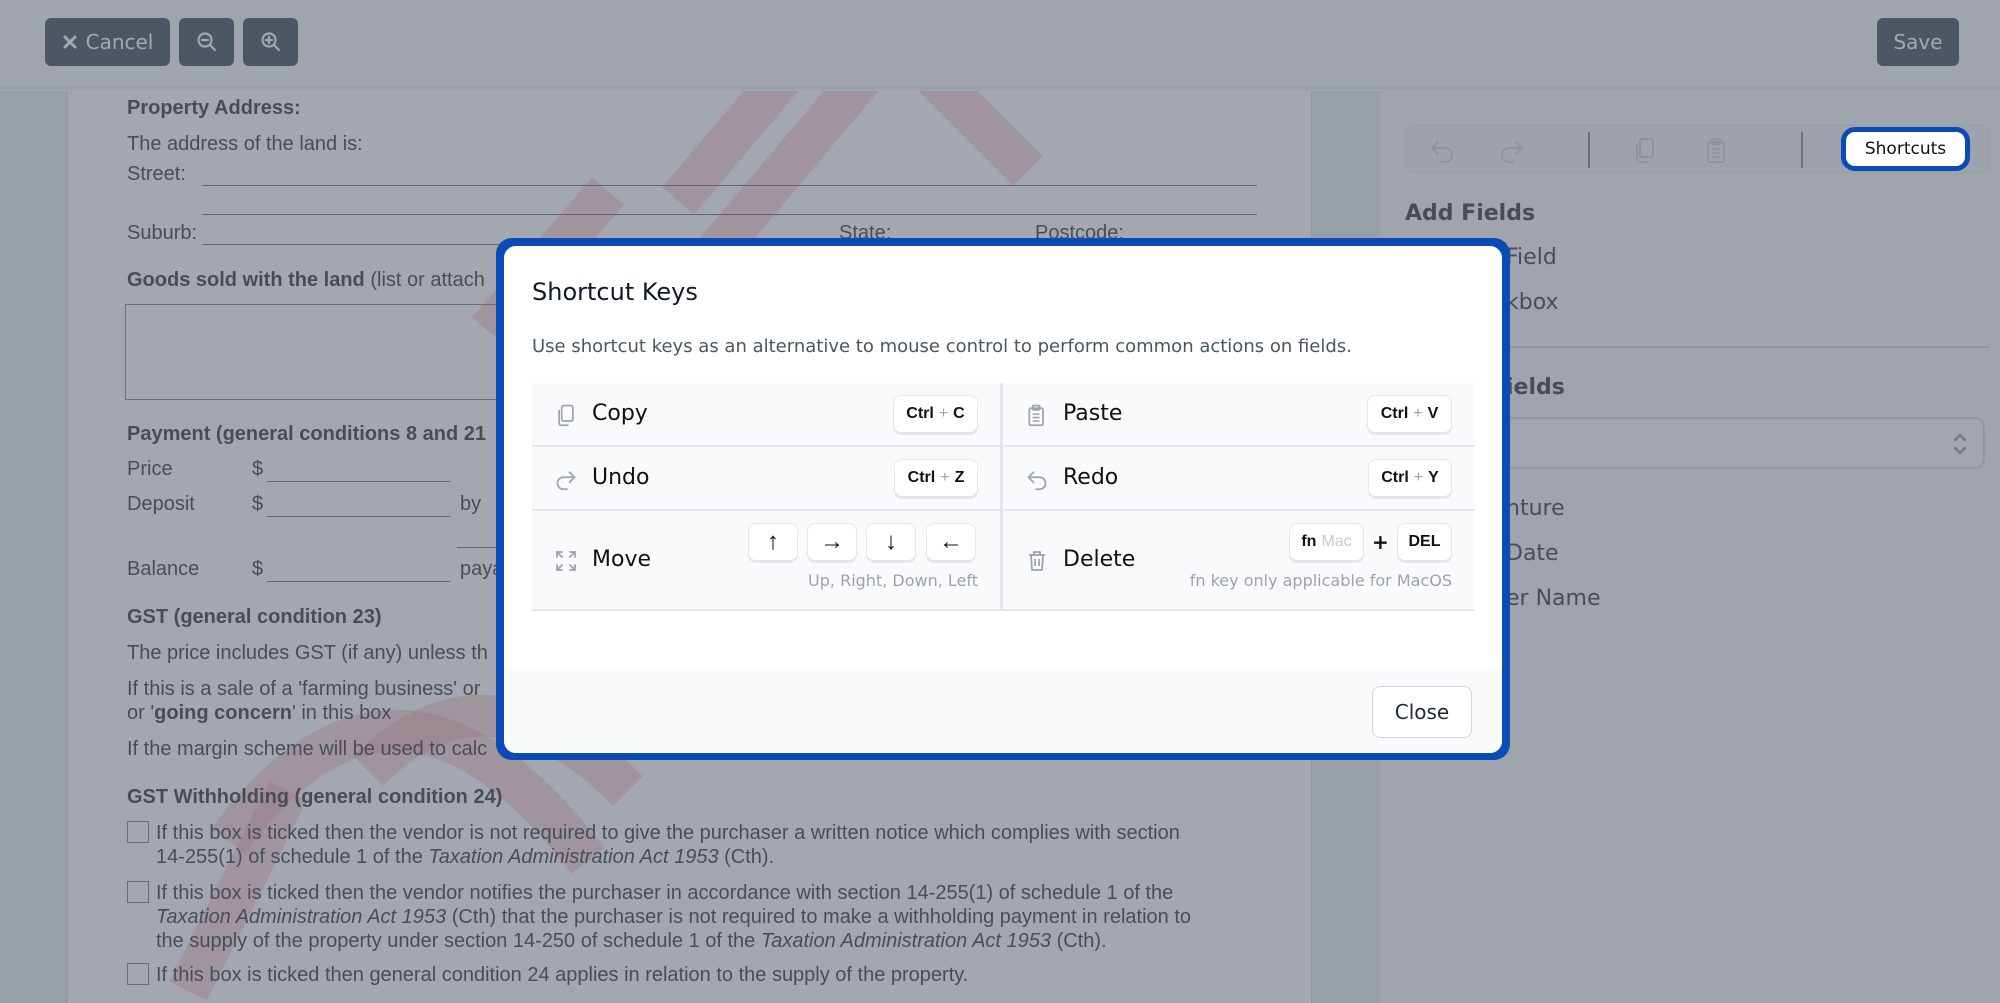  I want to click on key-ctrl-v: Ctrl + V, so click(1409, 414).